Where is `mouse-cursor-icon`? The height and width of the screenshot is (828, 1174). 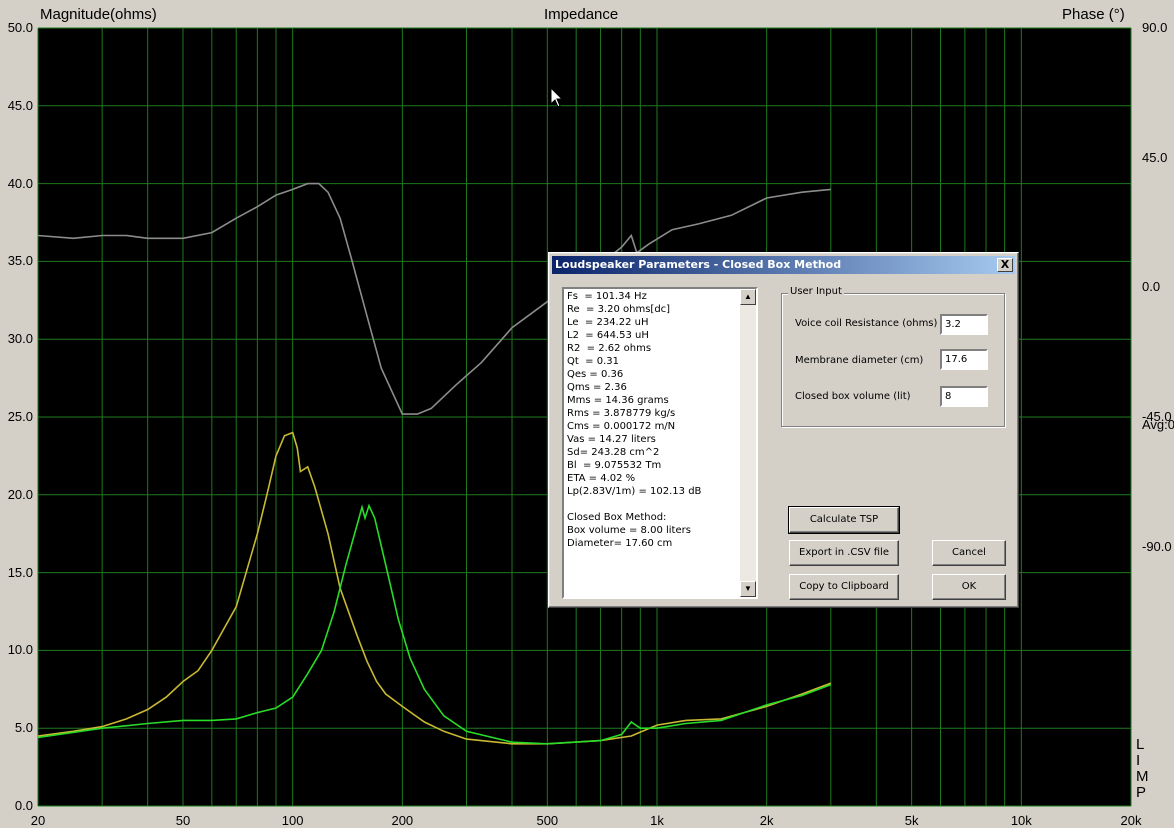
mouse-cursor-icon is located at coordinates (557, 98).